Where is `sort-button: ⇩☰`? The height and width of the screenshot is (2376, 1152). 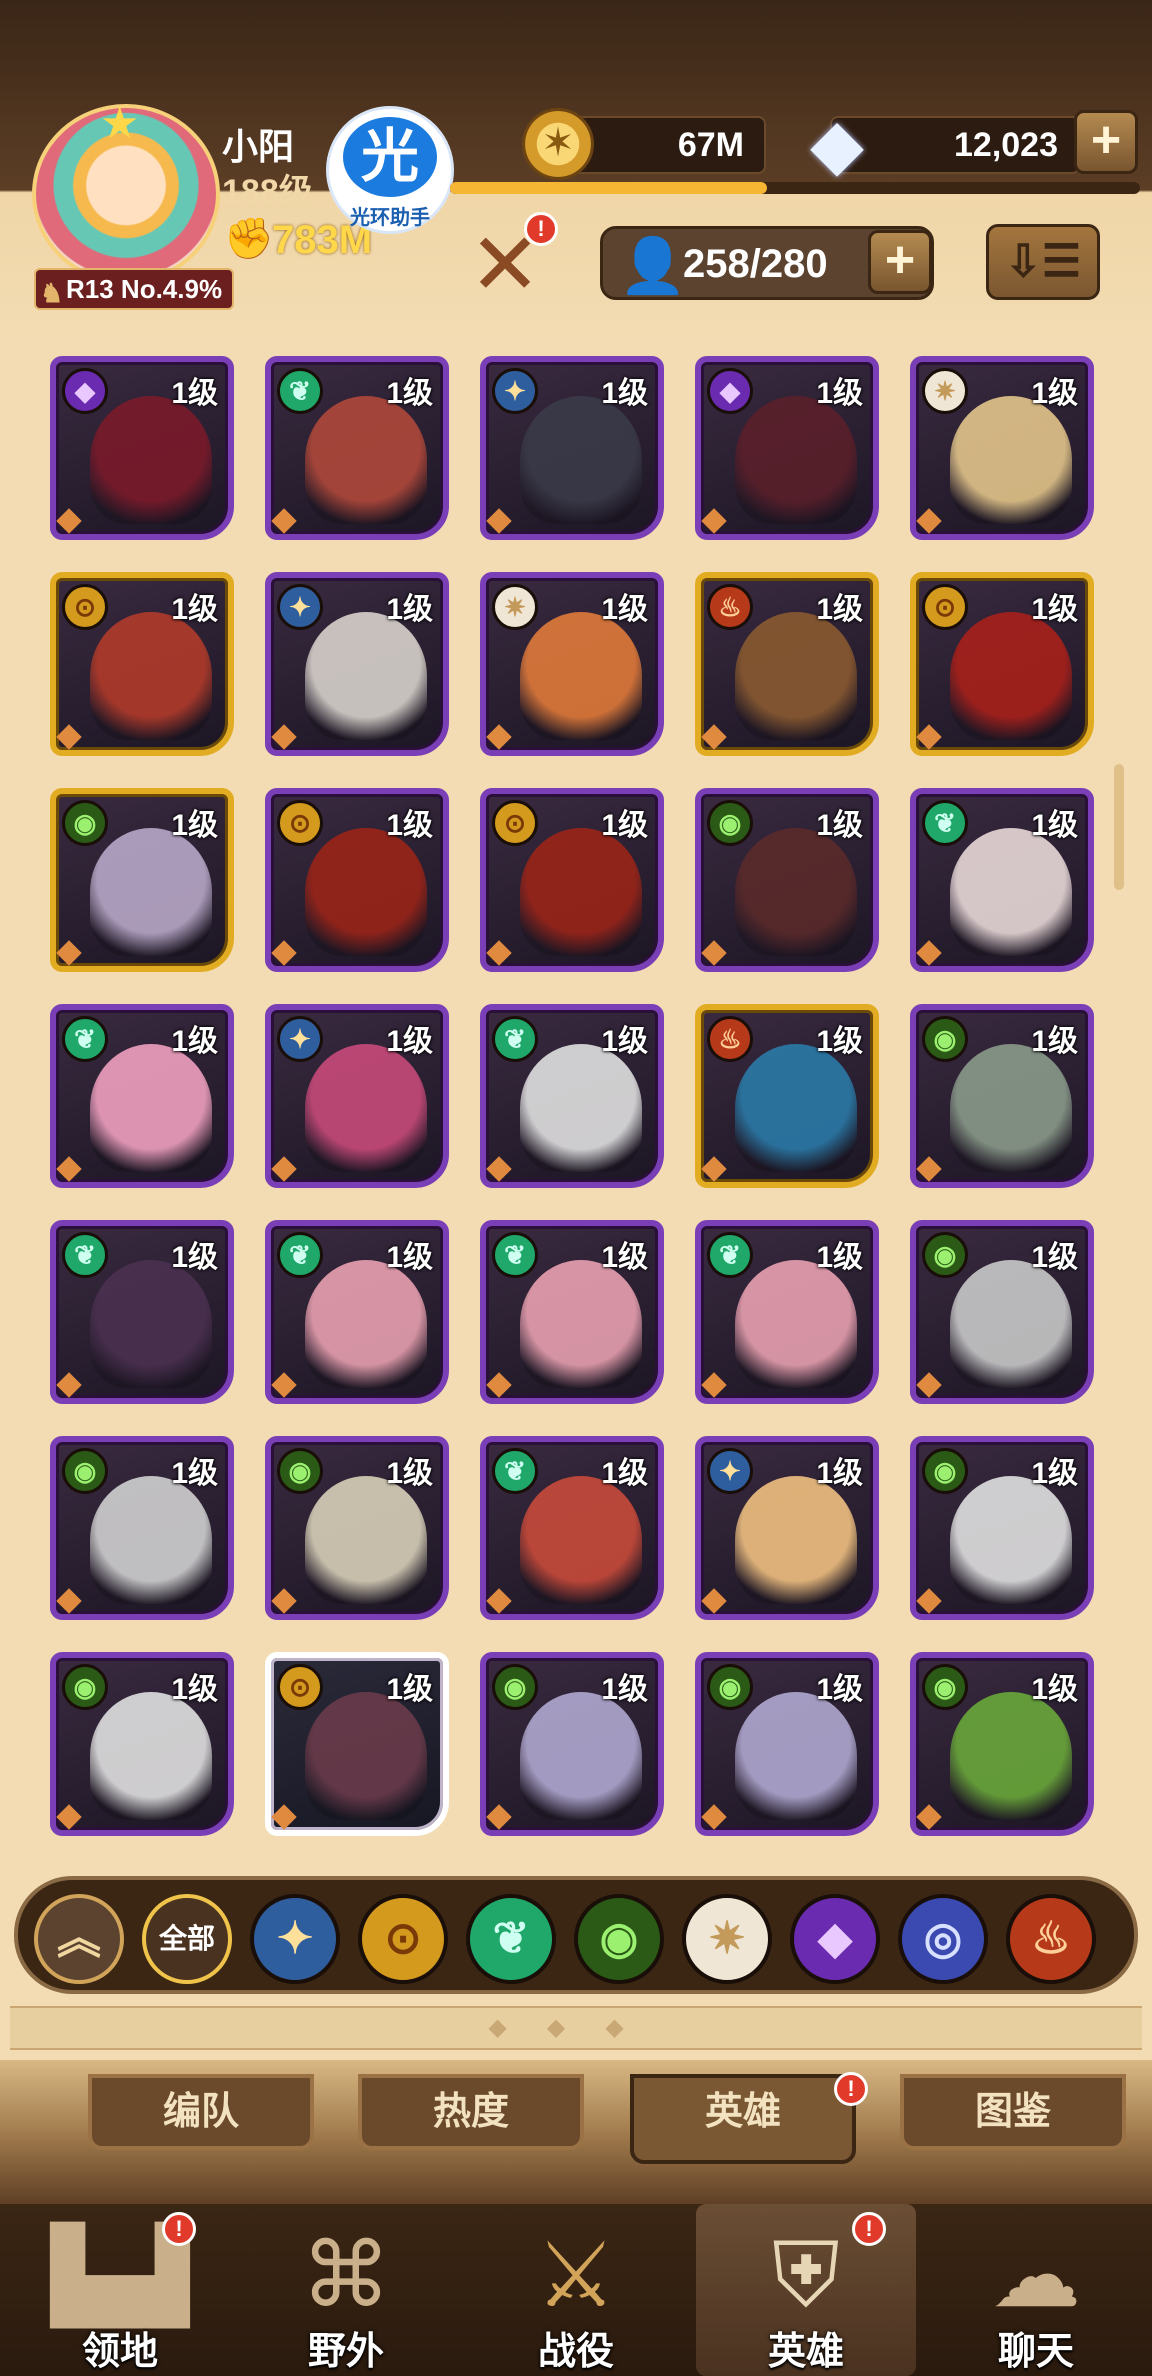 sort-button: ⇩☰ is located at coordinates (1043, 262).